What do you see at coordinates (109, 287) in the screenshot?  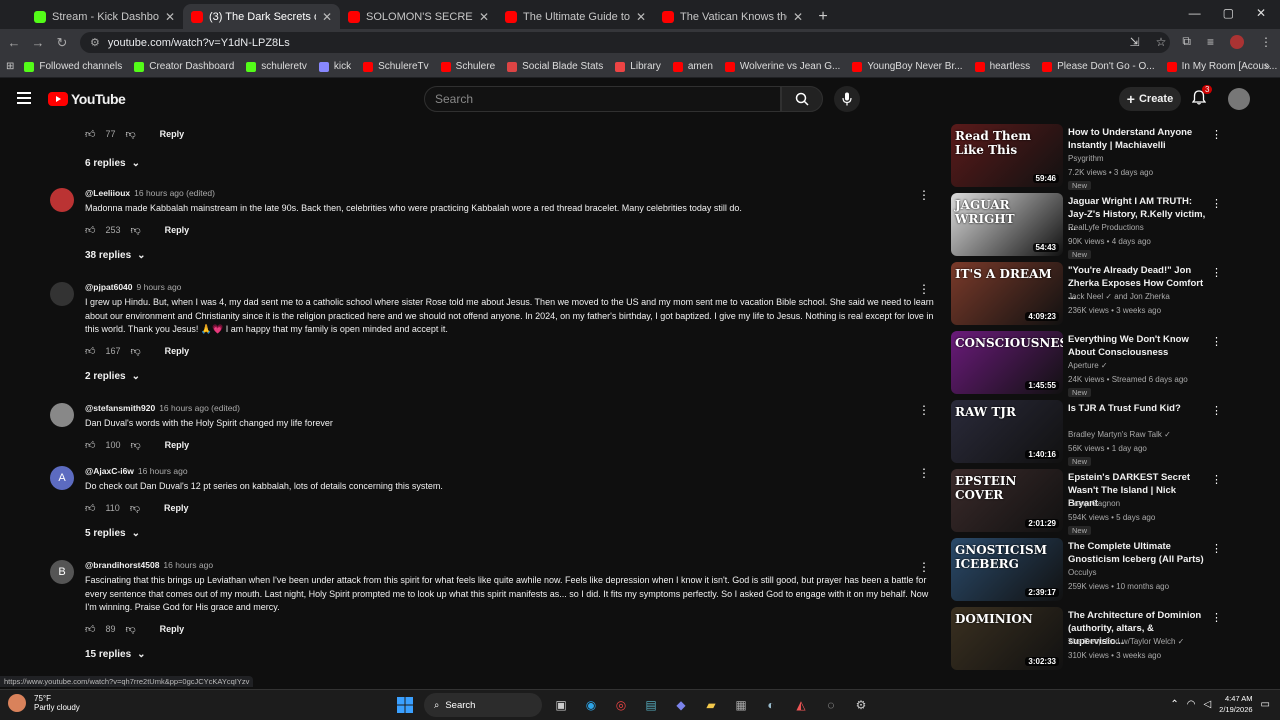 I see `comment-author: @pjpat6040` at bounding box center [109, 287].